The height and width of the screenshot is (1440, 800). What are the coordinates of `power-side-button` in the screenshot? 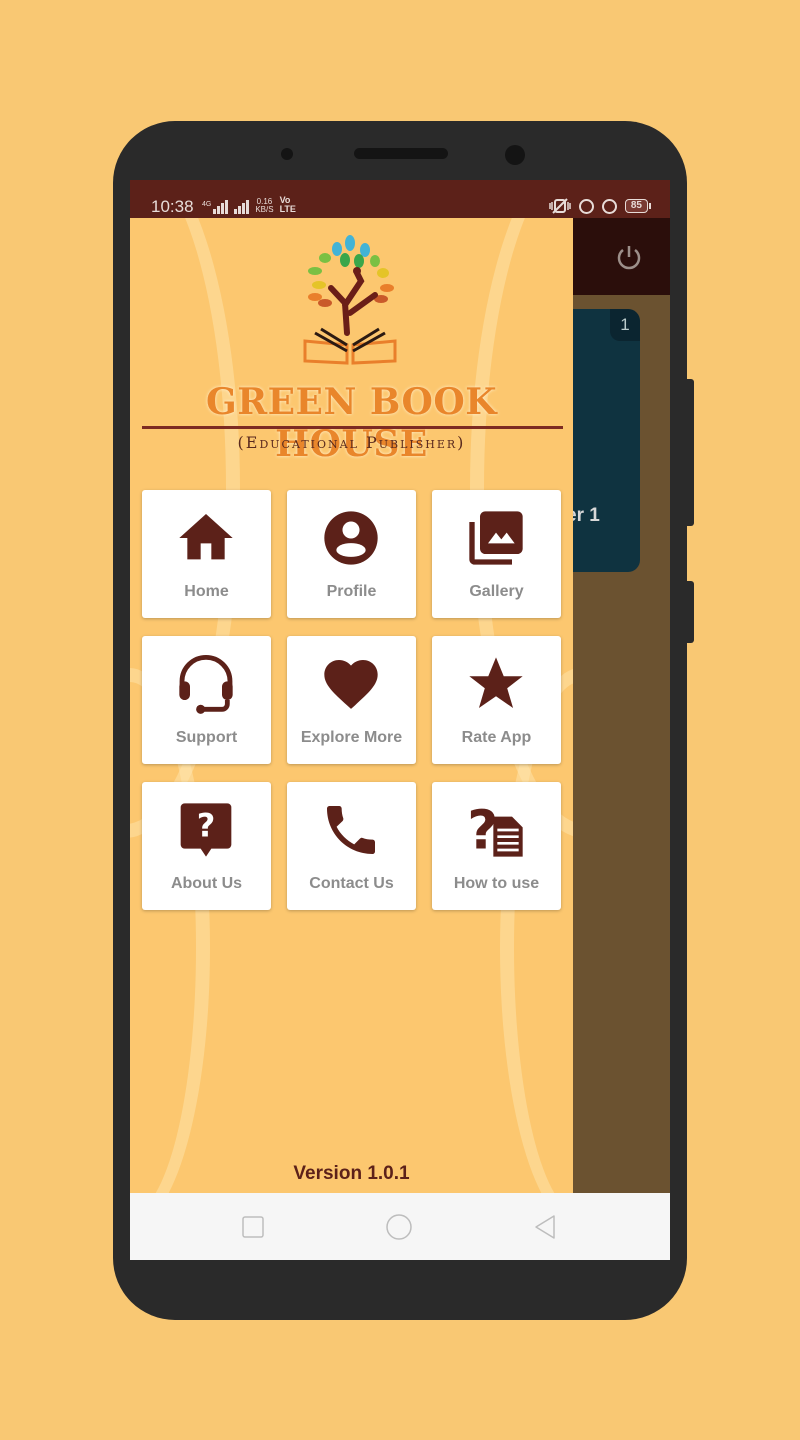 It's located at (690, 612).